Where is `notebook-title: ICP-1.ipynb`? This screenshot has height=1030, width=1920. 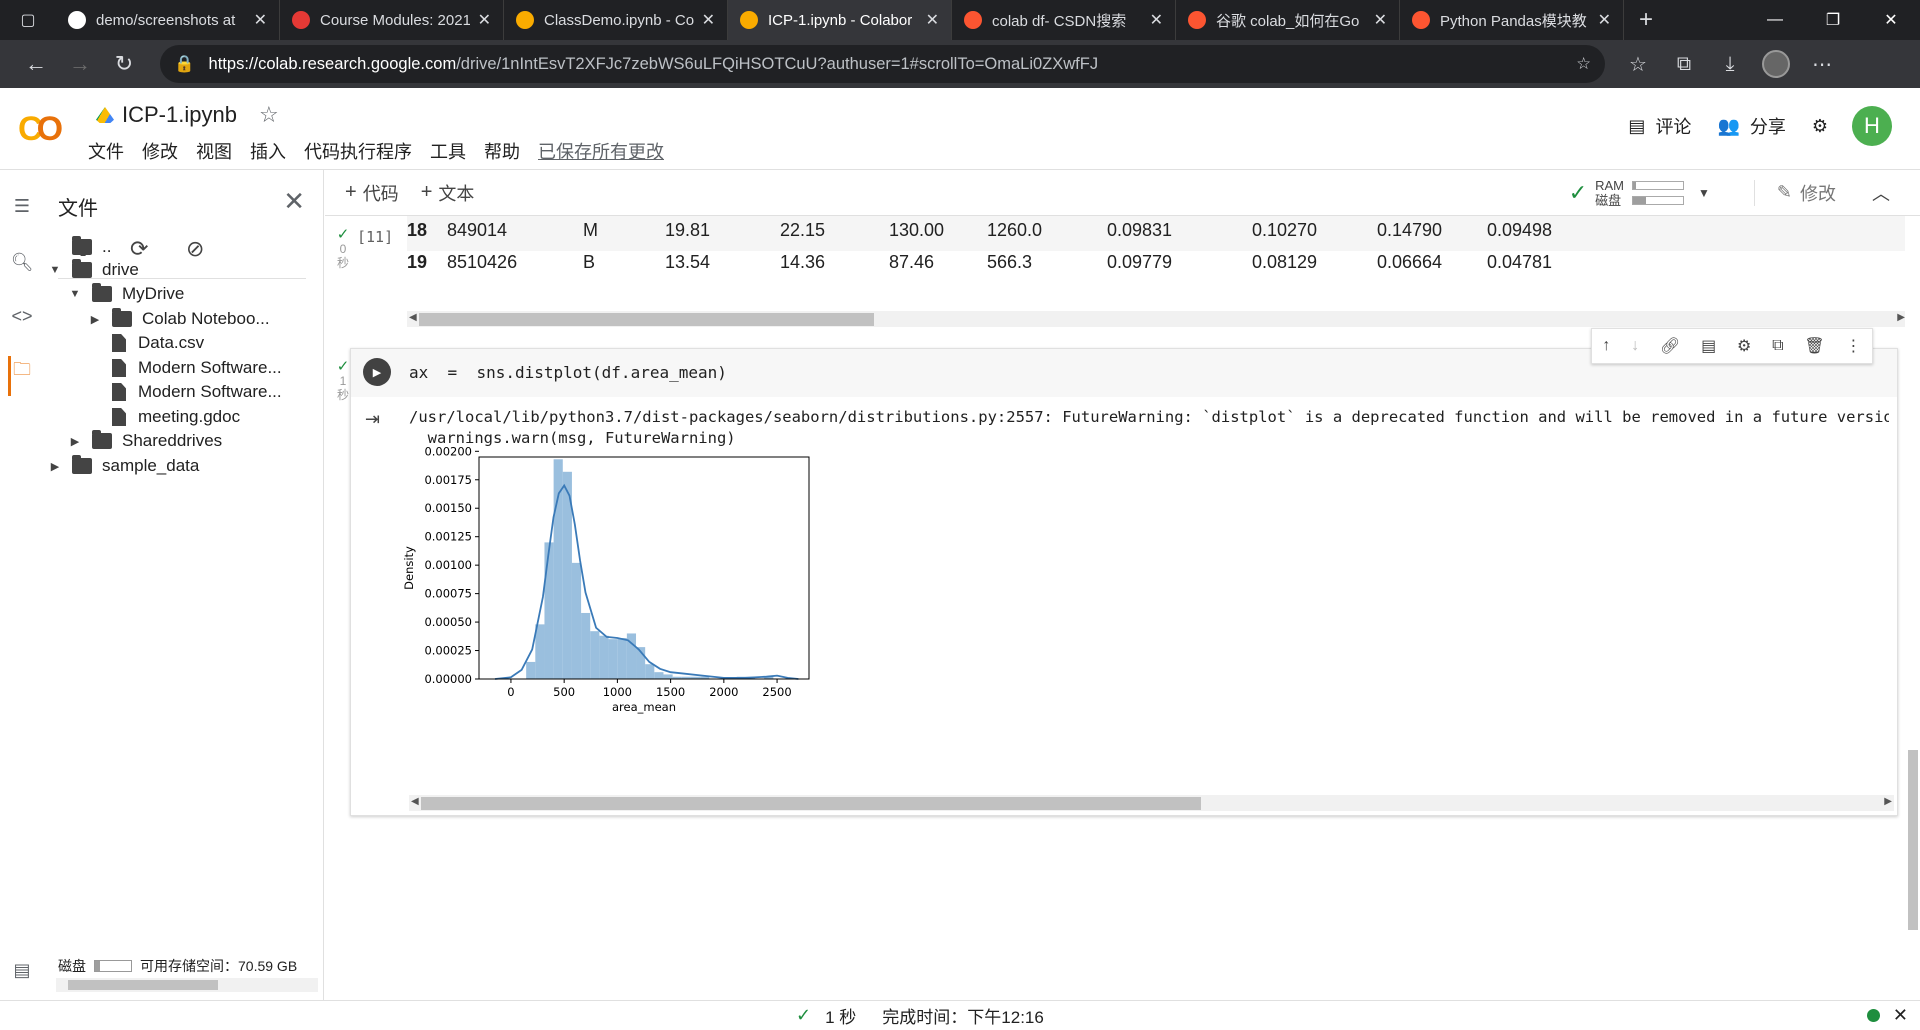 notebook-title: ICP-1.ipynb is located at coordinates (179, 115).